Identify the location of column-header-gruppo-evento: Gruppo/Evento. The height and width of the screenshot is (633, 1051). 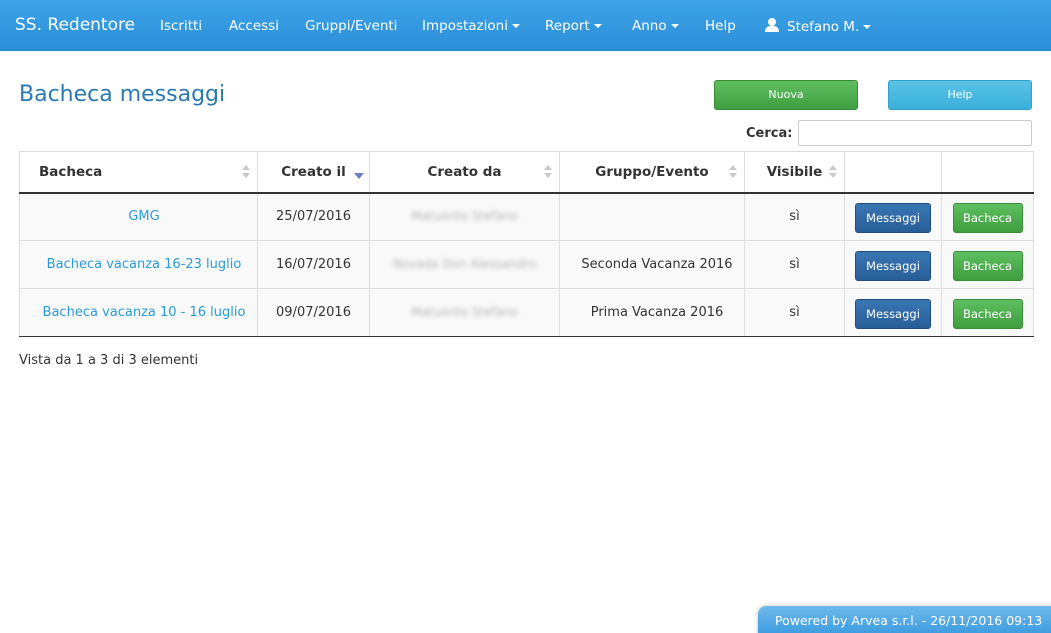
(652, 172).